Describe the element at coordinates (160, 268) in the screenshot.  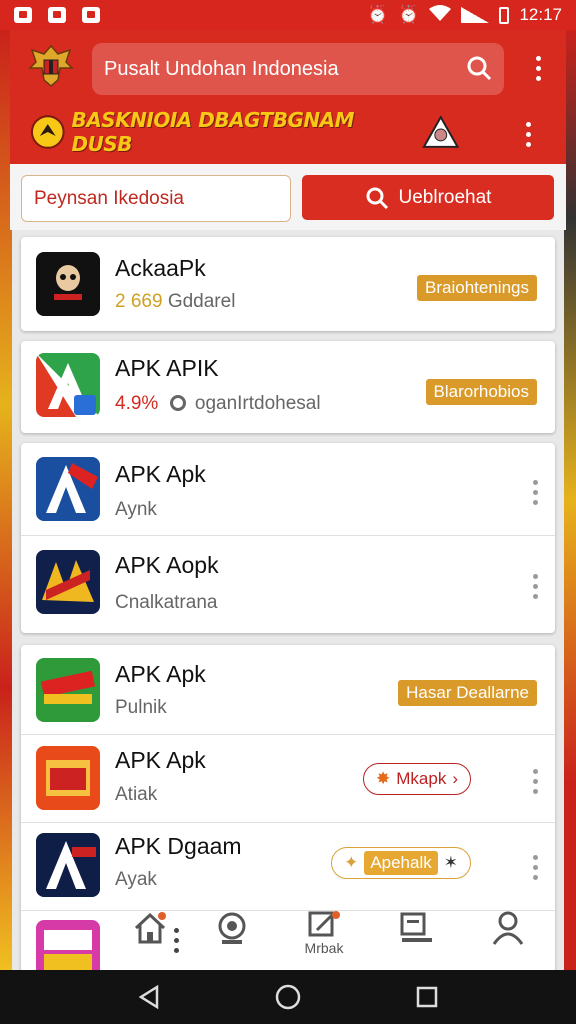
I see `app-name: AckaaPk` at that location.